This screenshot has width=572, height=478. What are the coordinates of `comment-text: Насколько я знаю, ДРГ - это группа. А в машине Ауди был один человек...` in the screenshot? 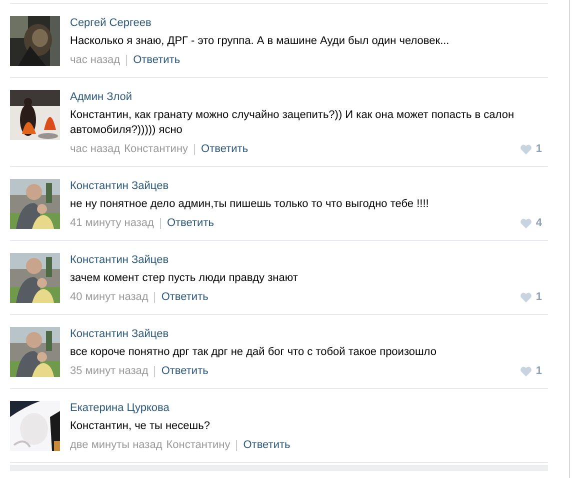 It's located at (260, 41).